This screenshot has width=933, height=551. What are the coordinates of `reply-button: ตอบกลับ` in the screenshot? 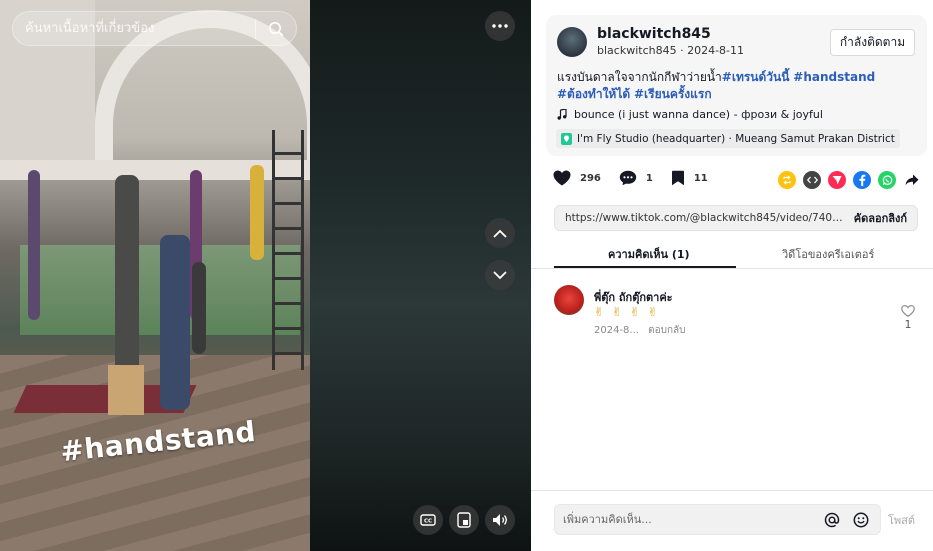 It's located at (666, 330).